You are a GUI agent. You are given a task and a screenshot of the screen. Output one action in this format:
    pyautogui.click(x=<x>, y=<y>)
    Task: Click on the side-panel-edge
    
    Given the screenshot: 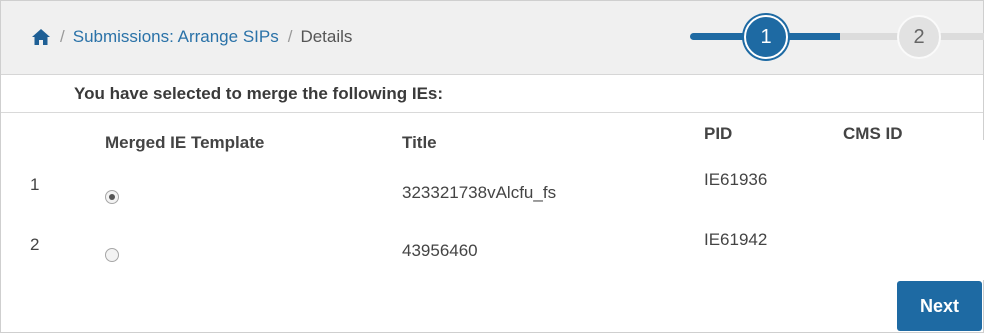 What is the action you would take?
    pyautogui.click(x=977, y=210)
    